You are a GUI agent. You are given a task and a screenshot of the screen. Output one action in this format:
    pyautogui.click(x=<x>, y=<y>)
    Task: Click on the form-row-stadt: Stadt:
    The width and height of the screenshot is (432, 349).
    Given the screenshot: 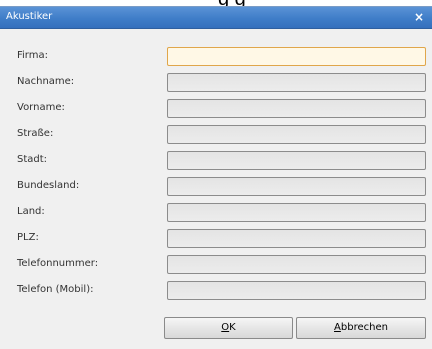 What is the action you would take?
    pyautogui.click(x=216, y=161)
    